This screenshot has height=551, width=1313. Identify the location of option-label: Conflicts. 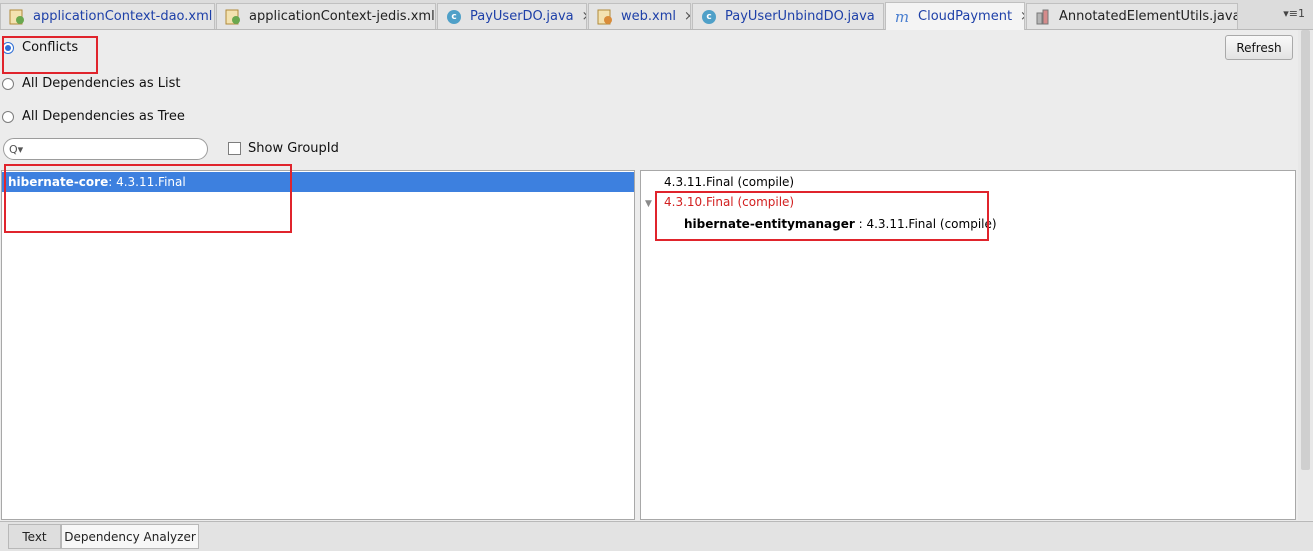
(50, 47).